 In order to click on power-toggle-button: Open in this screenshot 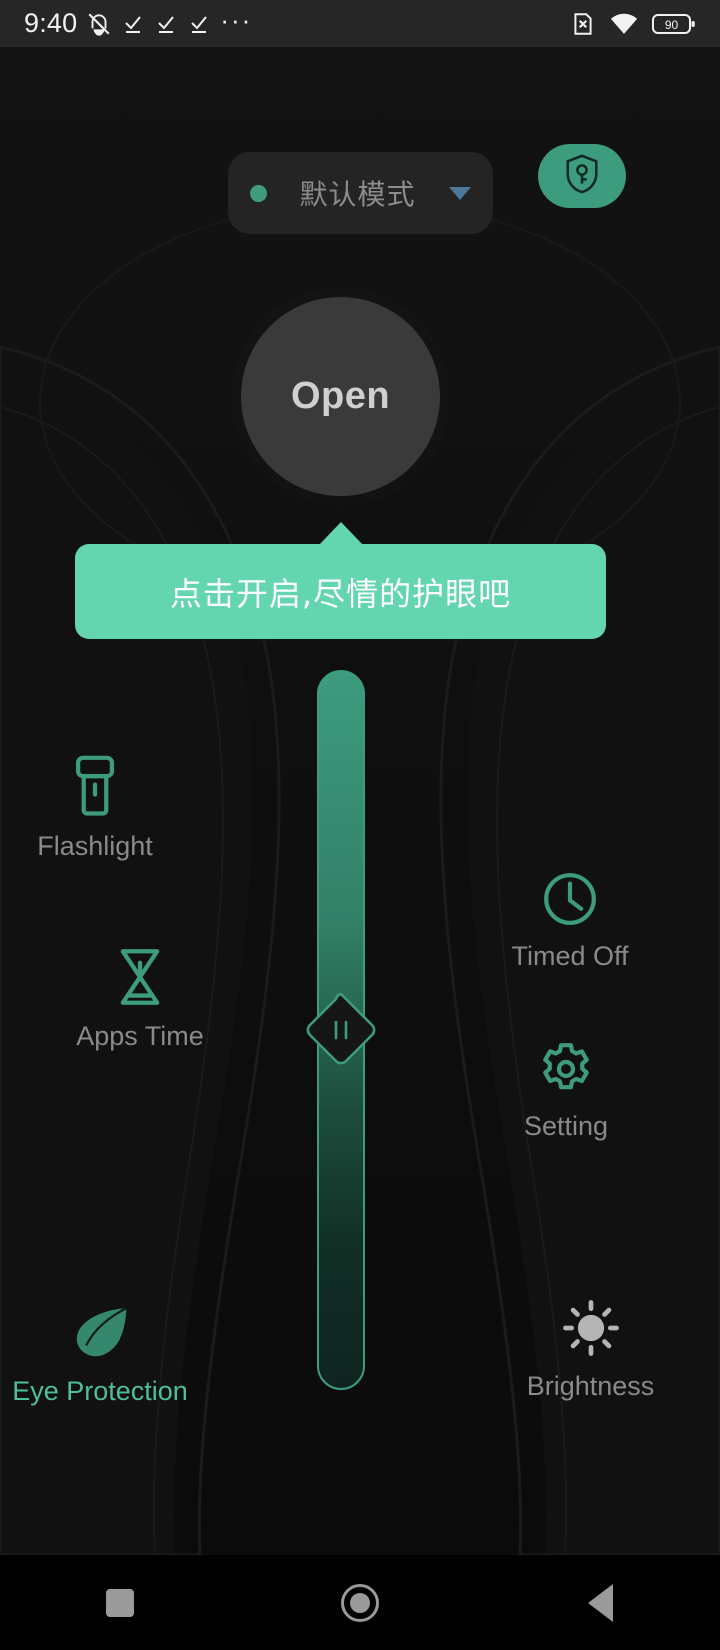, I will do `click(340, 396)`.